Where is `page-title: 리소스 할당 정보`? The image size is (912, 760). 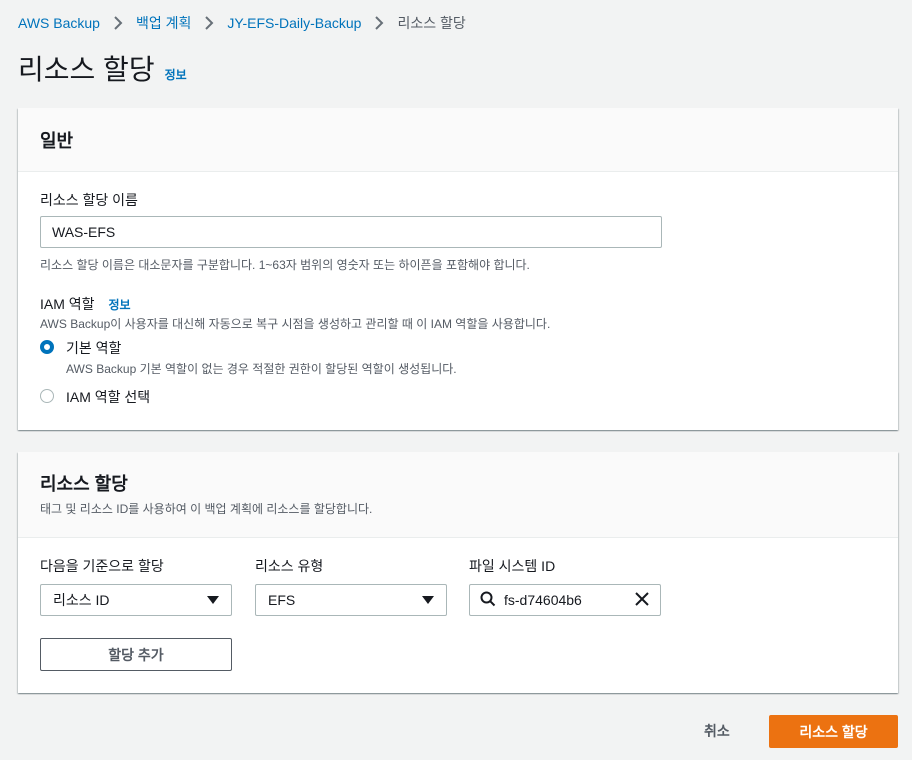
page-title: 리소스 할당 정보 is located at coordinates (102, 68).